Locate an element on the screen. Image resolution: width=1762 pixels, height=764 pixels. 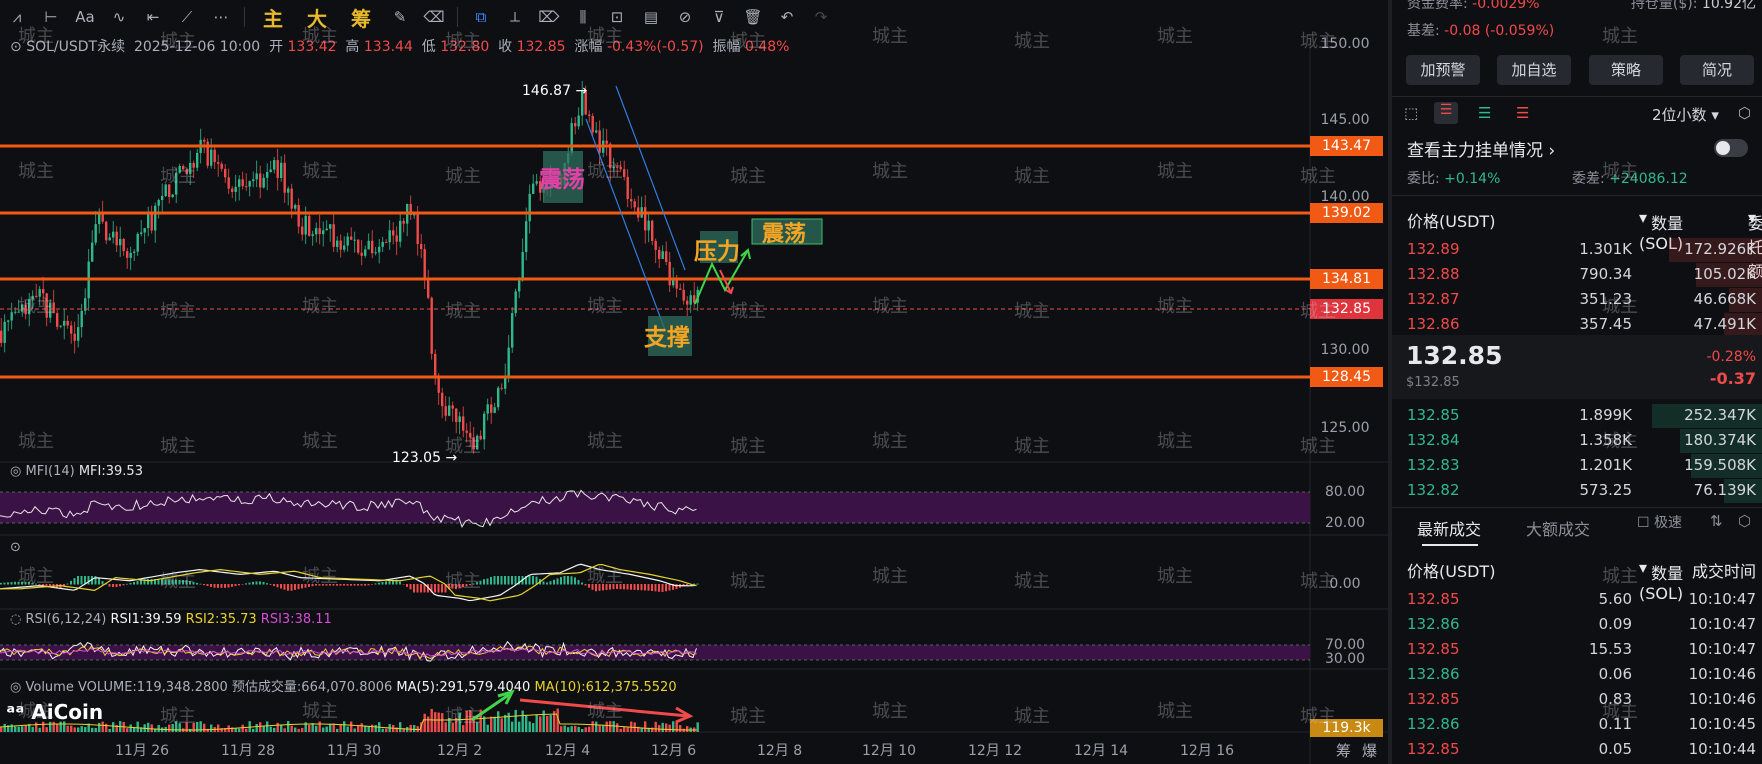
level-tag: 134.81 is located at coordinates (1346, 279).